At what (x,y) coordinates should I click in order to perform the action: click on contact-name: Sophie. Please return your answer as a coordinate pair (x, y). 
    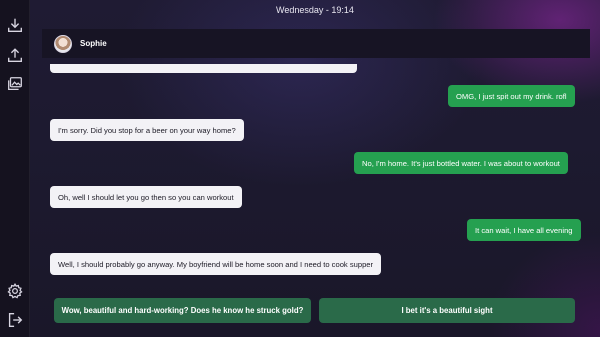
    Looking at the image, I should click on (93, 43).